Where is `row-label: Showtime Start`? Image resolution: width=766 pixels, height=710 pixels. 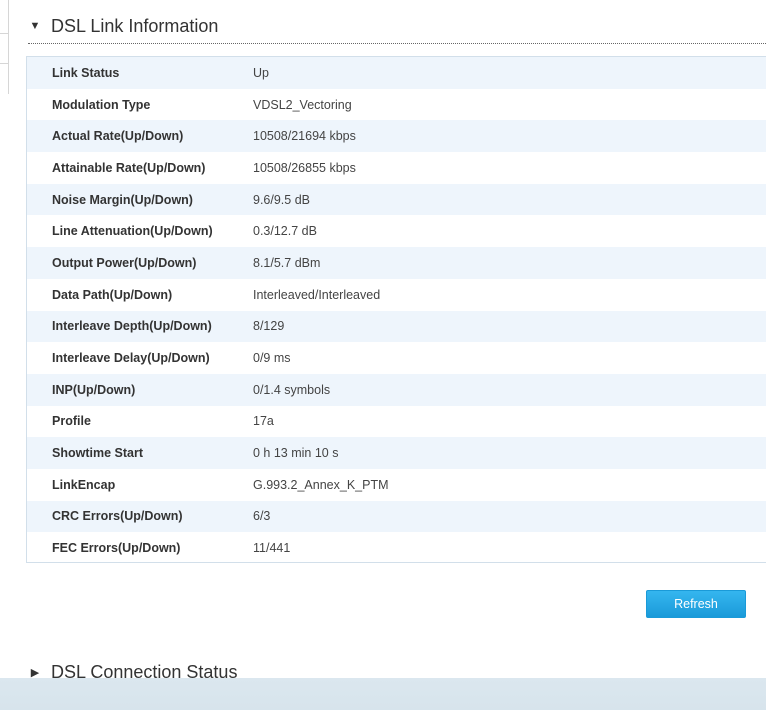
row-label: Showtime Start is located at coordinates (97, 453).